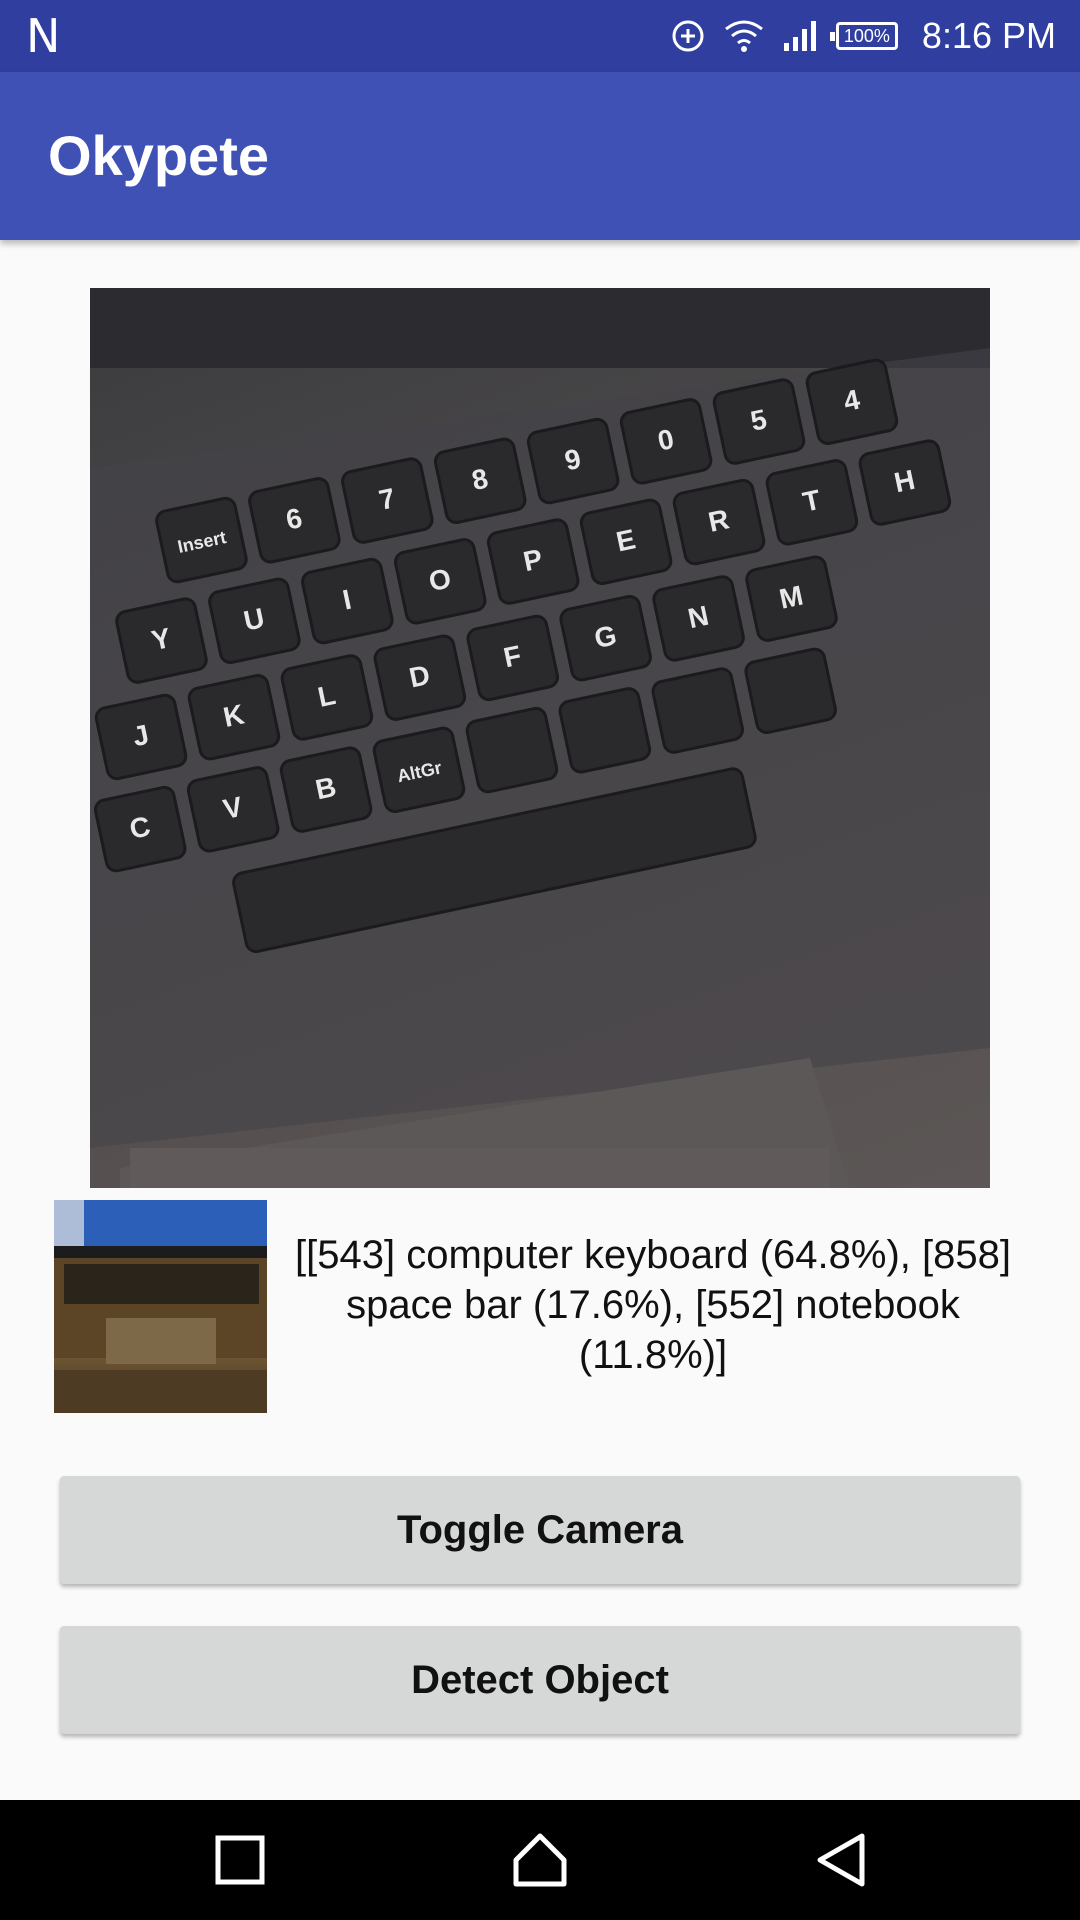 This screenshot has height=1920, width=1080. Describe the element at coordinates (240, 1860) in the screenshot. I see `recents-icon` at that location.